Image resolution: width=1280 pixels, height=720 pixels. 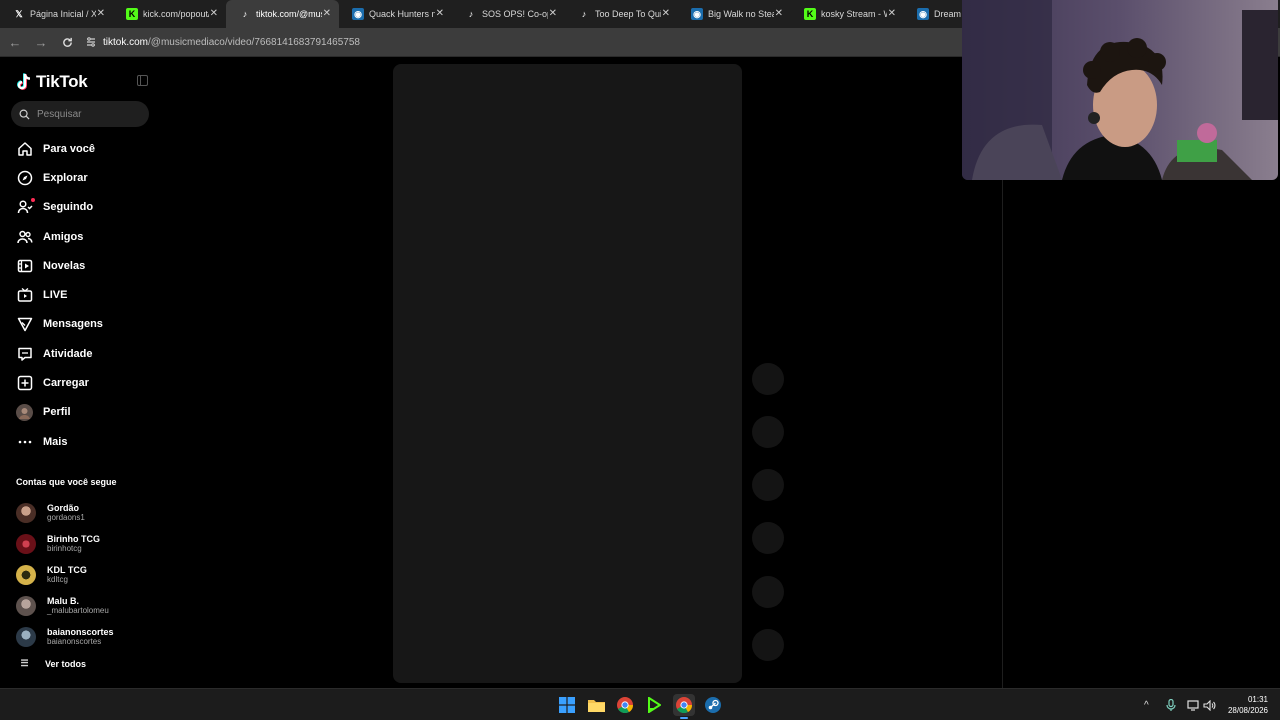 I want to click on back-arrow-icon: ←, so click(x=15, y=42).